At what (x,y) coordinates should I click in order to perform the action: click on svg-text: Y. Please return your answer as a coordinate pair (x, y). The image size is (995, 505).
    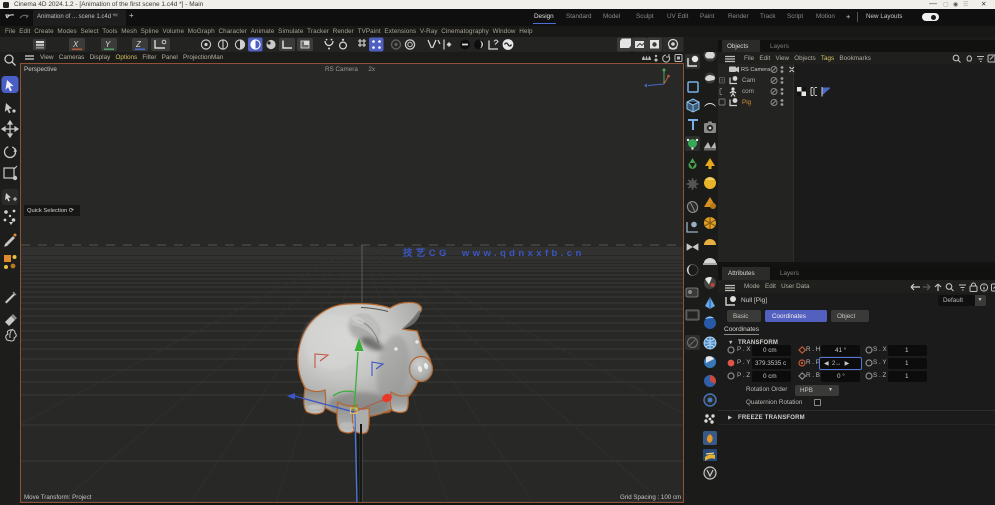
    Looking at the image, I should click on (108, 44).